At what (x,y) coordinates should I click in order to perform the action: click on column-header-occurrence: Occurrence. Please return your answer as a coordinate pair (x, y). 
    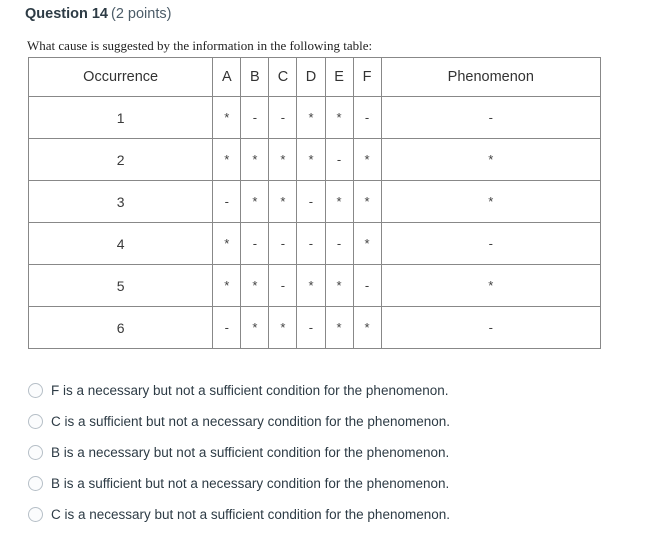
    Looking at the image, I should click on (120, 77).